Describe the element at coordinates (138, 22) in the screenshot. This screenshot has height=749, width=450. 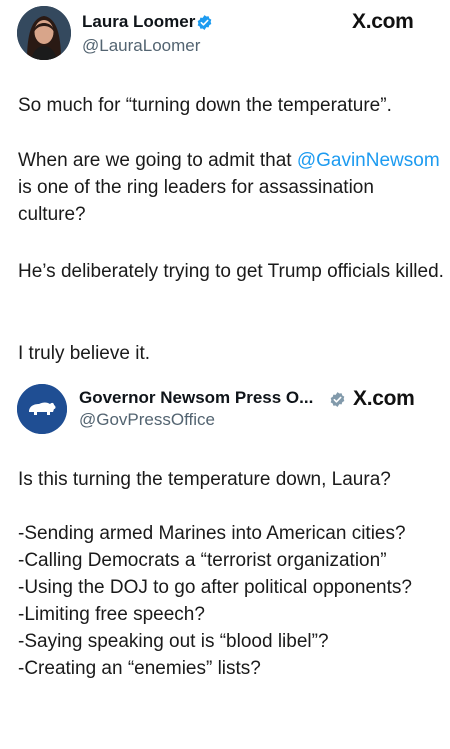
I see `author-name: Laura Loomer` at that location.